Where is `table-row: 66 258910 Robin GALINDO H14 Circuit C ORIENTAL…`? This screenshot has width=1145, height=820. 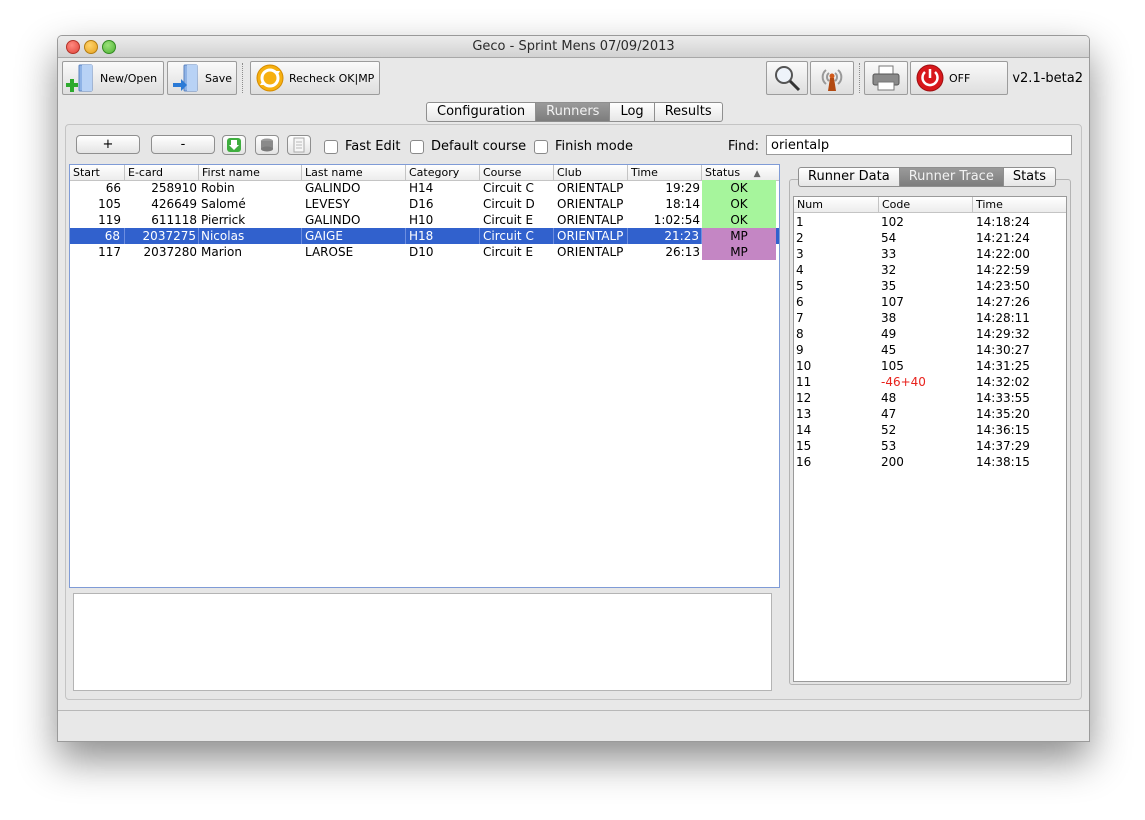
table-row: 66 258910 Robin GALINDO H14 Circuit C ORIENTAL… is located at coordinates (424, 188).